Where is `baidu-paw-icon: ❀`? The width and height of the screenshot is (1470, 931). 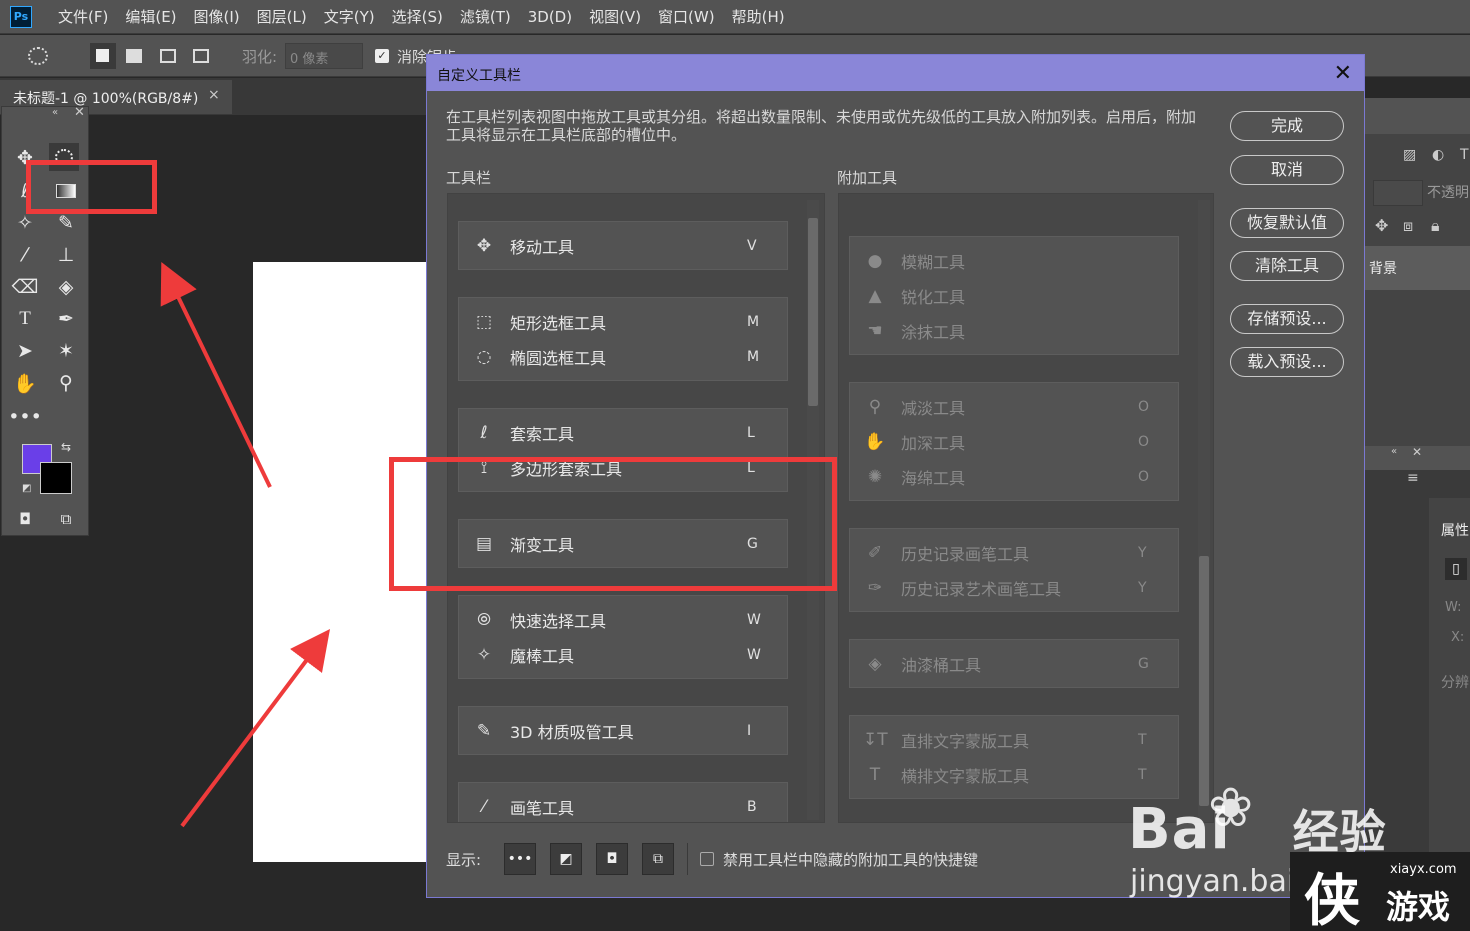
baidu-paw-icon: ❀ is located at coordinates (1231, 807).